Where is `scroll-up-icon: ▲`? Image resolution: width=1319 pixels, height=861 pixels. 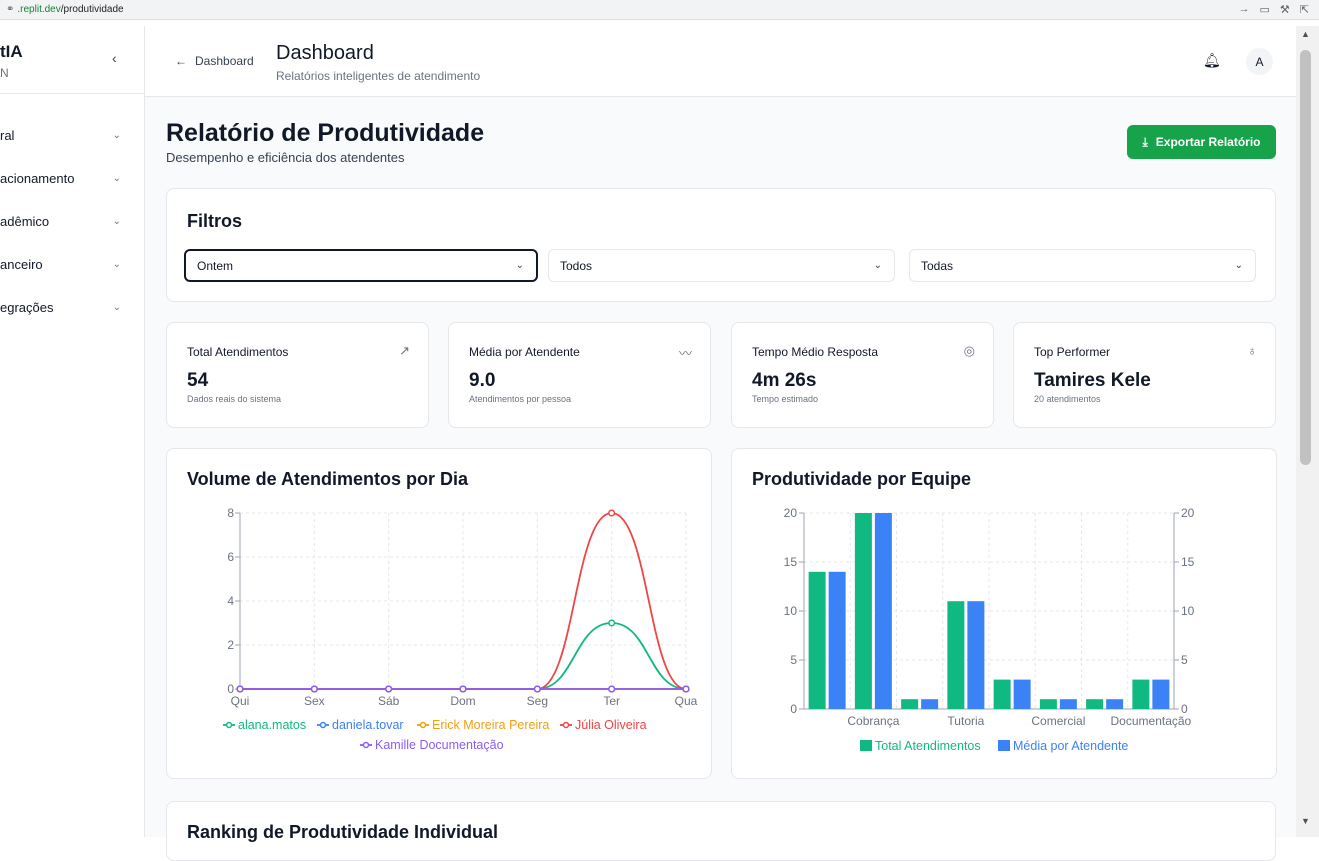
scroll-up-icon: ▲ is located at coordinates (1305, 34).